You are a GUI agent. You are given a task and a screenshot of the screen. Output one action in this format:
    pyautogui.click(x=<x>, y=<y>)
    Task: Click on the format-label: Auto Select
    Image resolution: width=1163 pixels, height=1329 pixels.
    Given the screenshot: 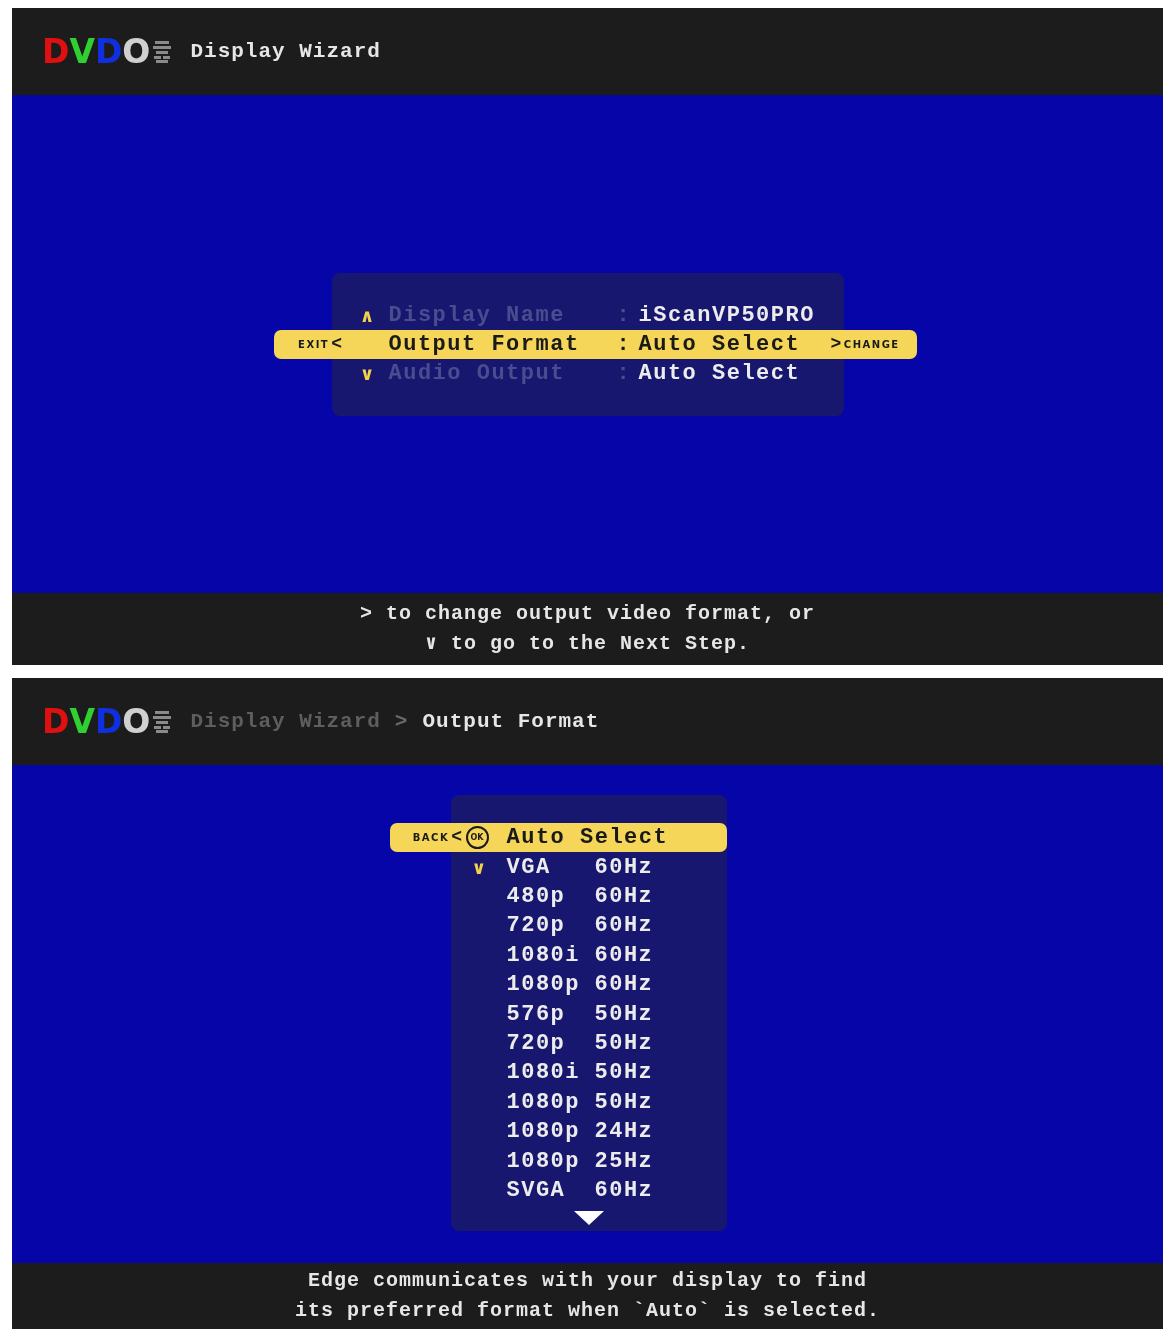 What is the action you would take?
    pyautogui.click(x=587, y=838)
    